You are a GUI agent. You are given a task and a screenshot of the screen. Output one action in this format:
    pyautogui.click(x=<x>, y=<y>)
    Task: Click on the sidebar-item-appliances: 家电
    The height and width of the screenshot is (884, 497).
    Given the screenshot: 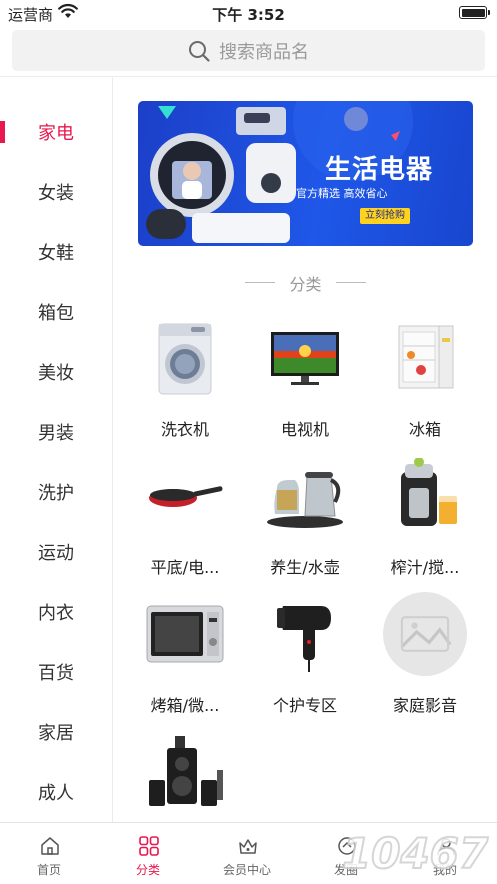 What is the action you would take?
    pyautogui.click(x=56, y=131)
    